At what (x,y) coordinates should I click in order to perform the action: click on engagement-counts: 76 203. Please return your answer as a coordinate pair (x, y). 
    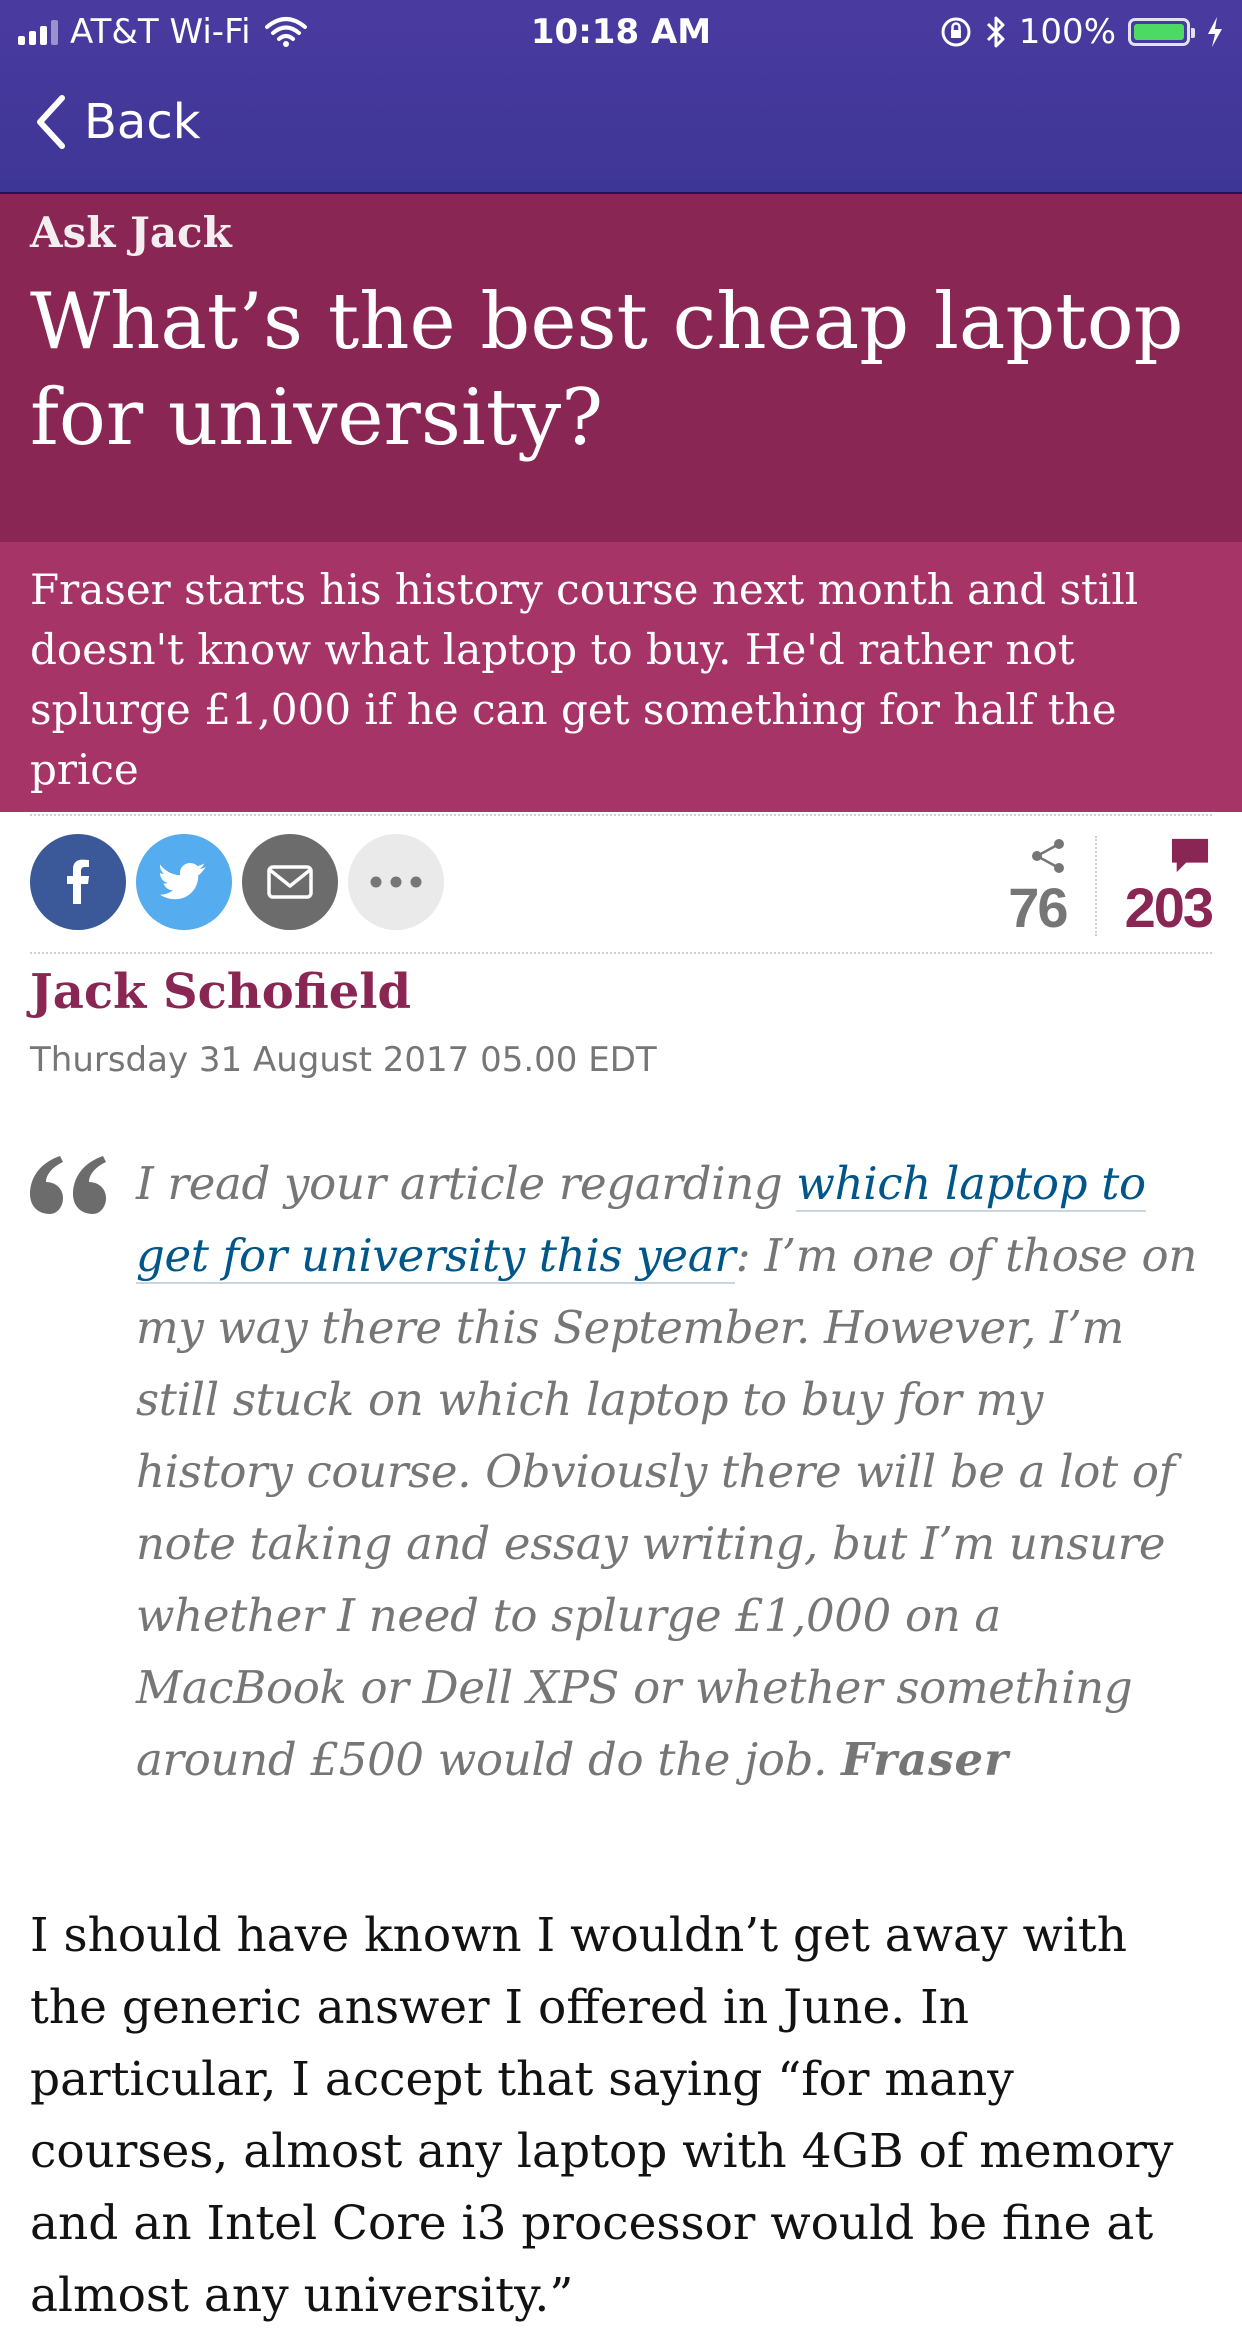
    Looking at the image, I should click on (1097, 887).